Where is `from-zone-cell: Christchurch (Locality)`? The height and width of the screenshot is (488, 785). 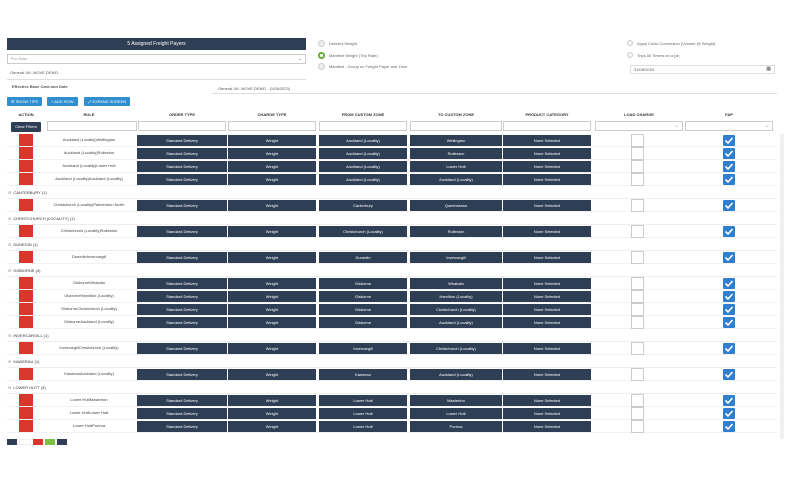
from-zone-cell: Christchurch (Locality) is located at coordinates (363, 231).